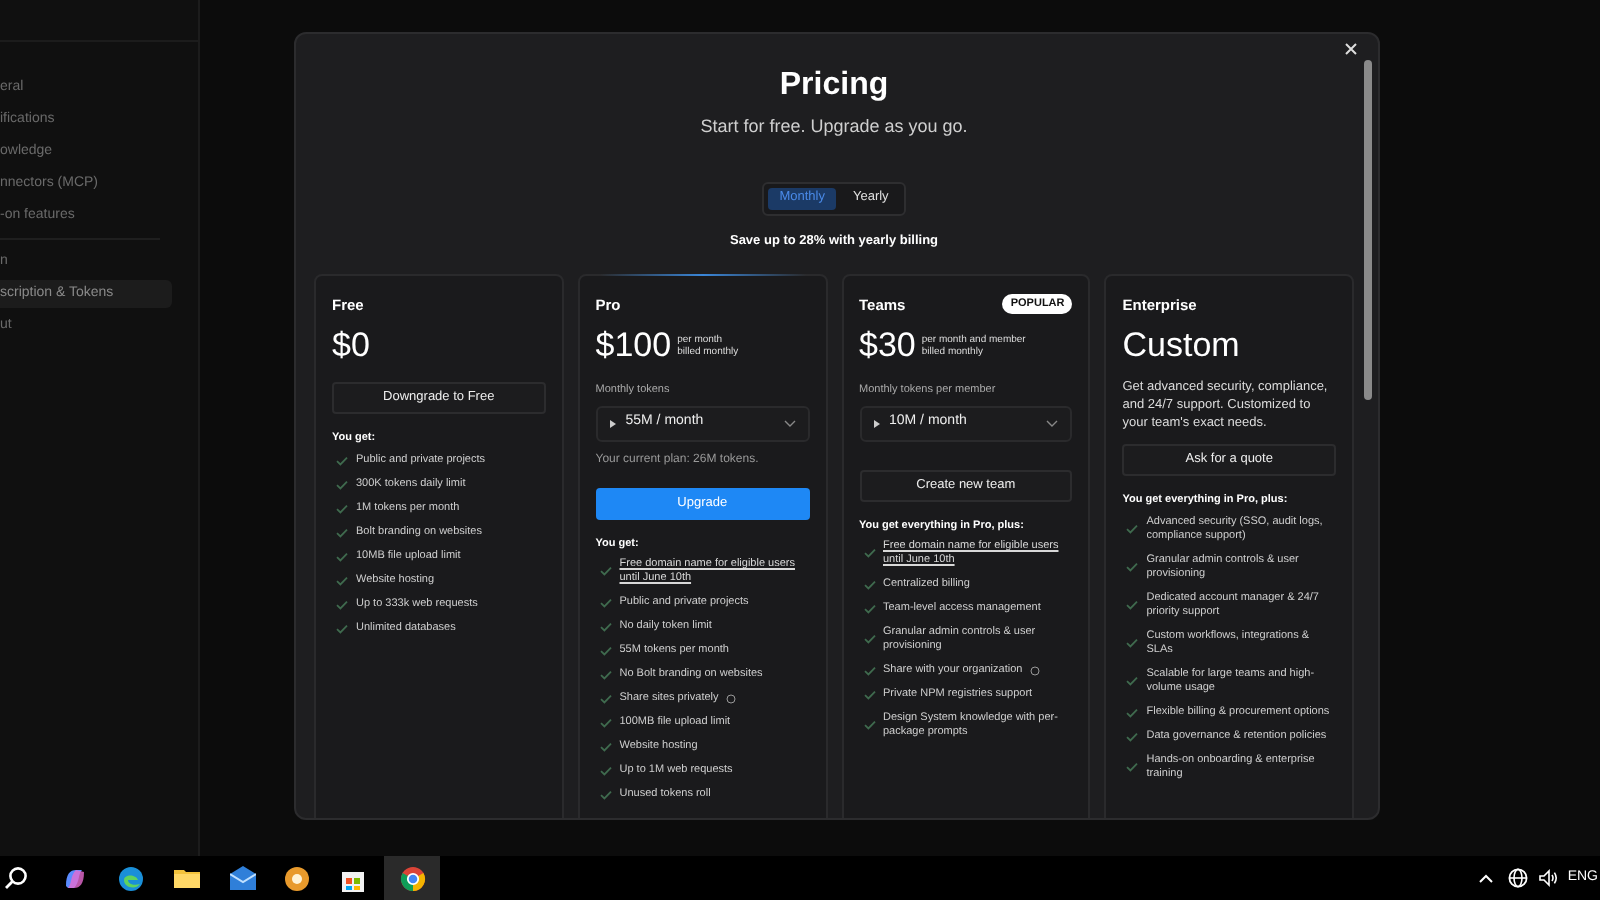 This screenshot has width=1600, height=900. I want to click on chrome-icon, so click(412, 878).